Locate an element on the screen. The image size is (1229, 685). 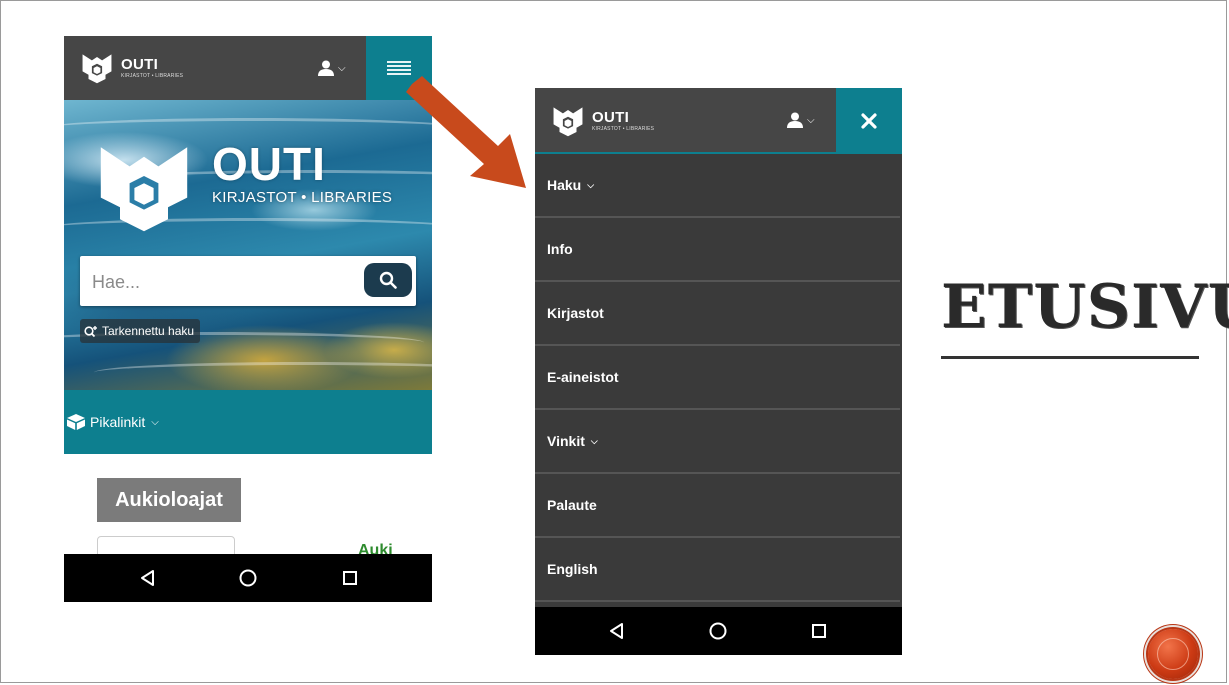
menu-item-label: Vinkit is located at coordinates (566, 441).